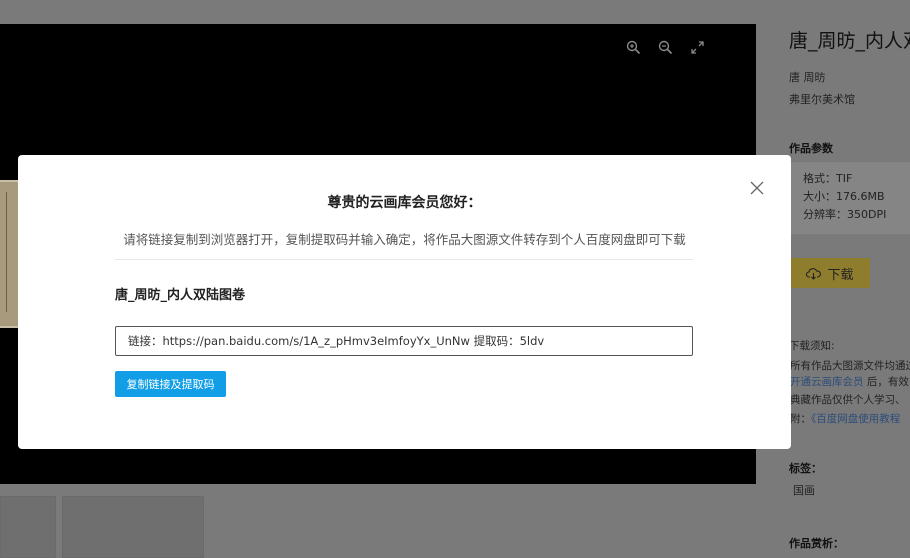 The height and width of the screenshot is (558, 910). What do you see at coordinates (404, 203) in the screenshot?
I see `modal-title: 尊贵的云画库会员您好：` at bounding box center [404, 203].